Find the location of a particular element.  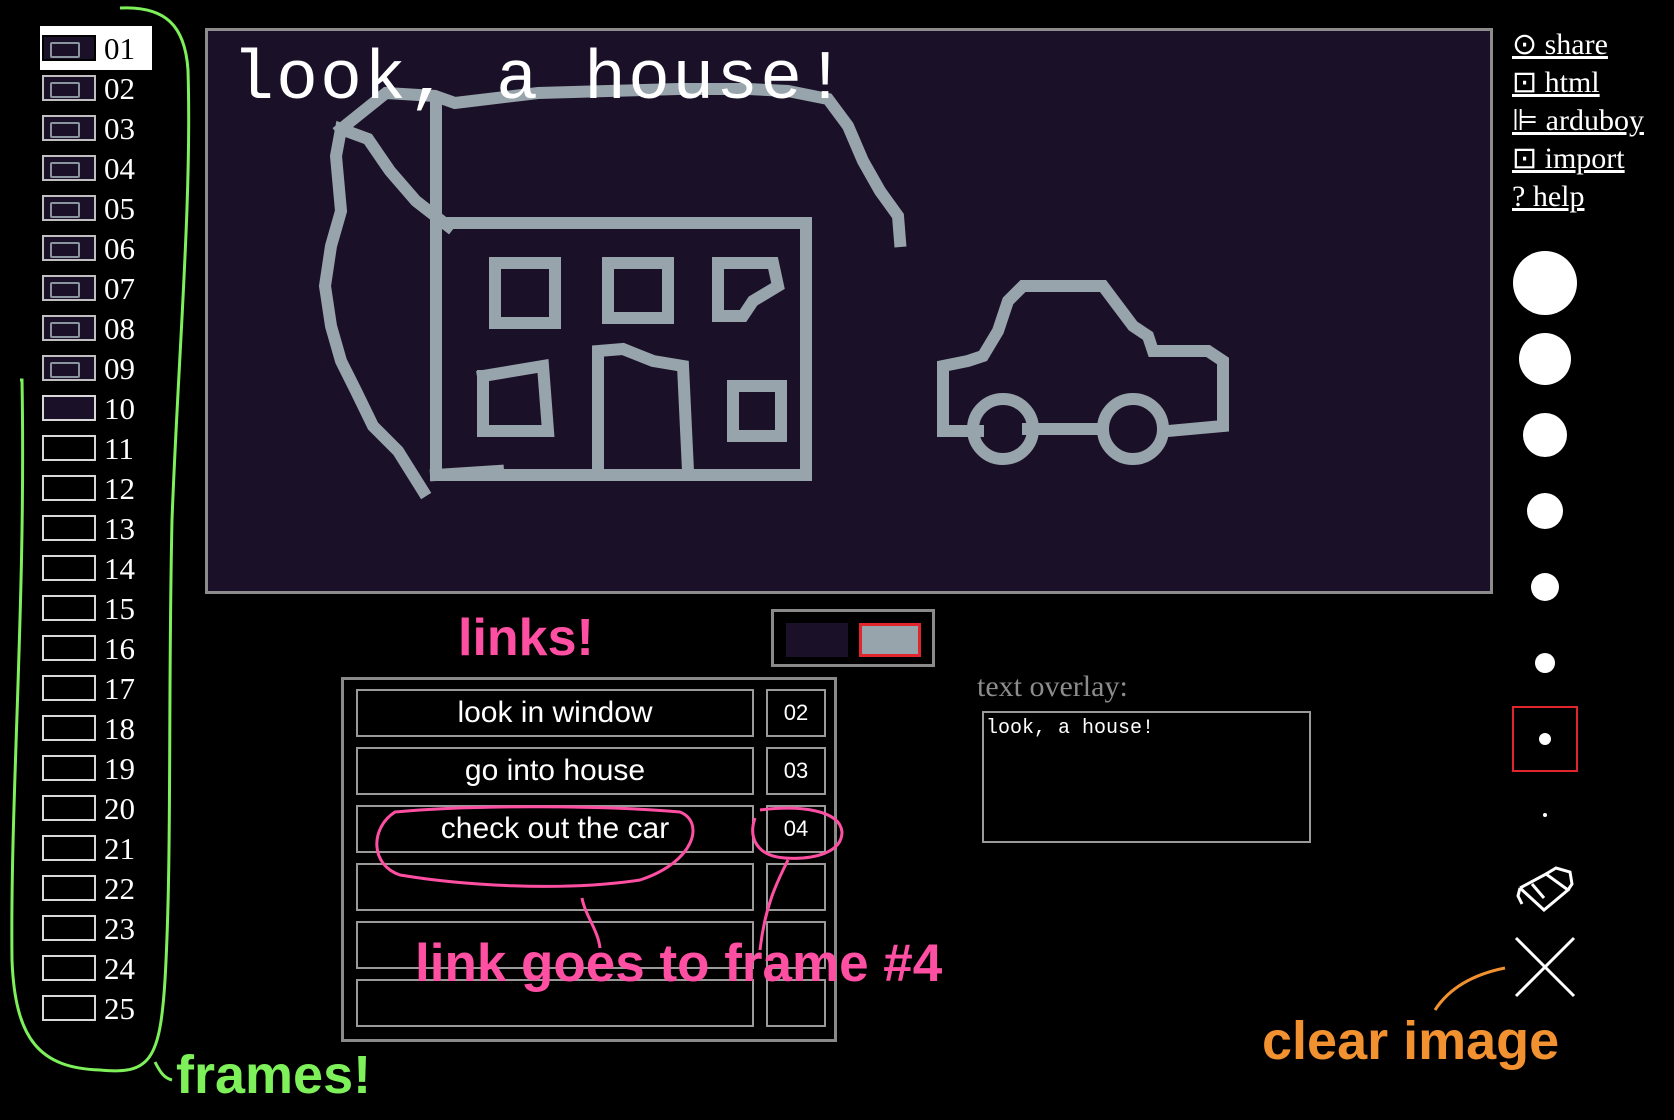

frame-item-04: 04 is located at coordinates (96, 168).